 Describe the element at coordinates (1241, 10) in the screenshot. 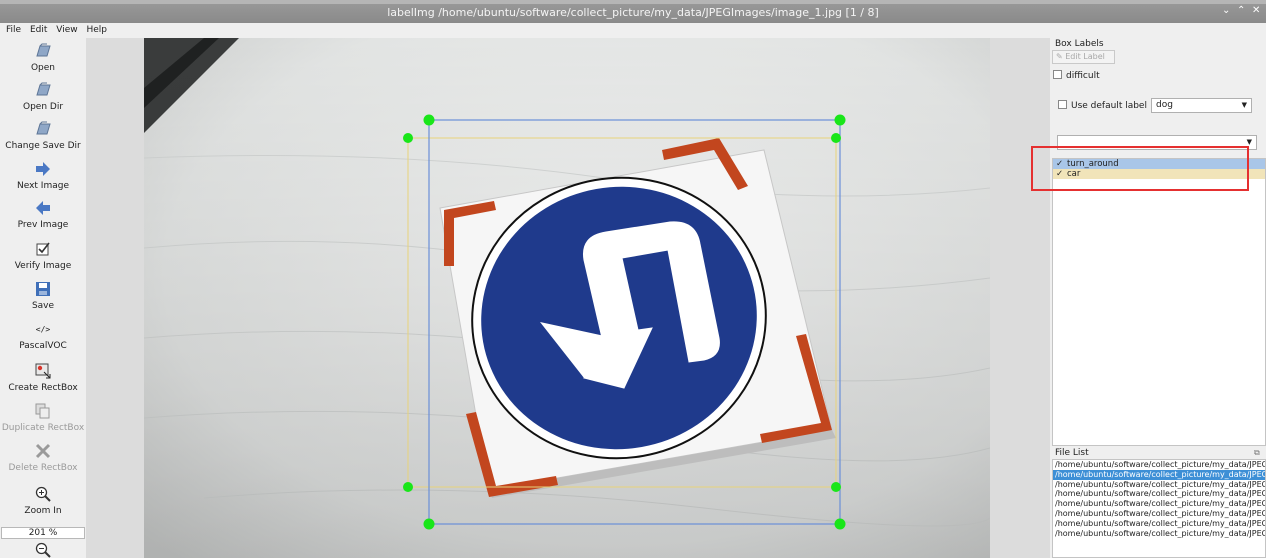

I see `maximize-icon: ⌃` at that location.